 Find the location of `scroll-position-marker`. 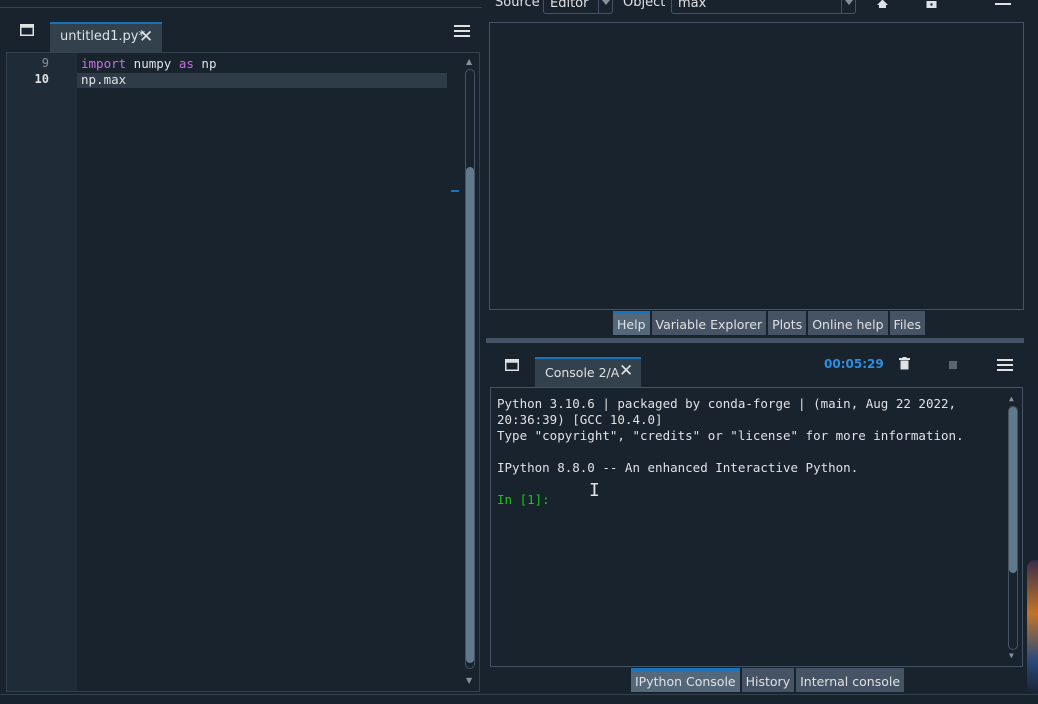

scroll-position-marker is located at coordinates (455, 191).